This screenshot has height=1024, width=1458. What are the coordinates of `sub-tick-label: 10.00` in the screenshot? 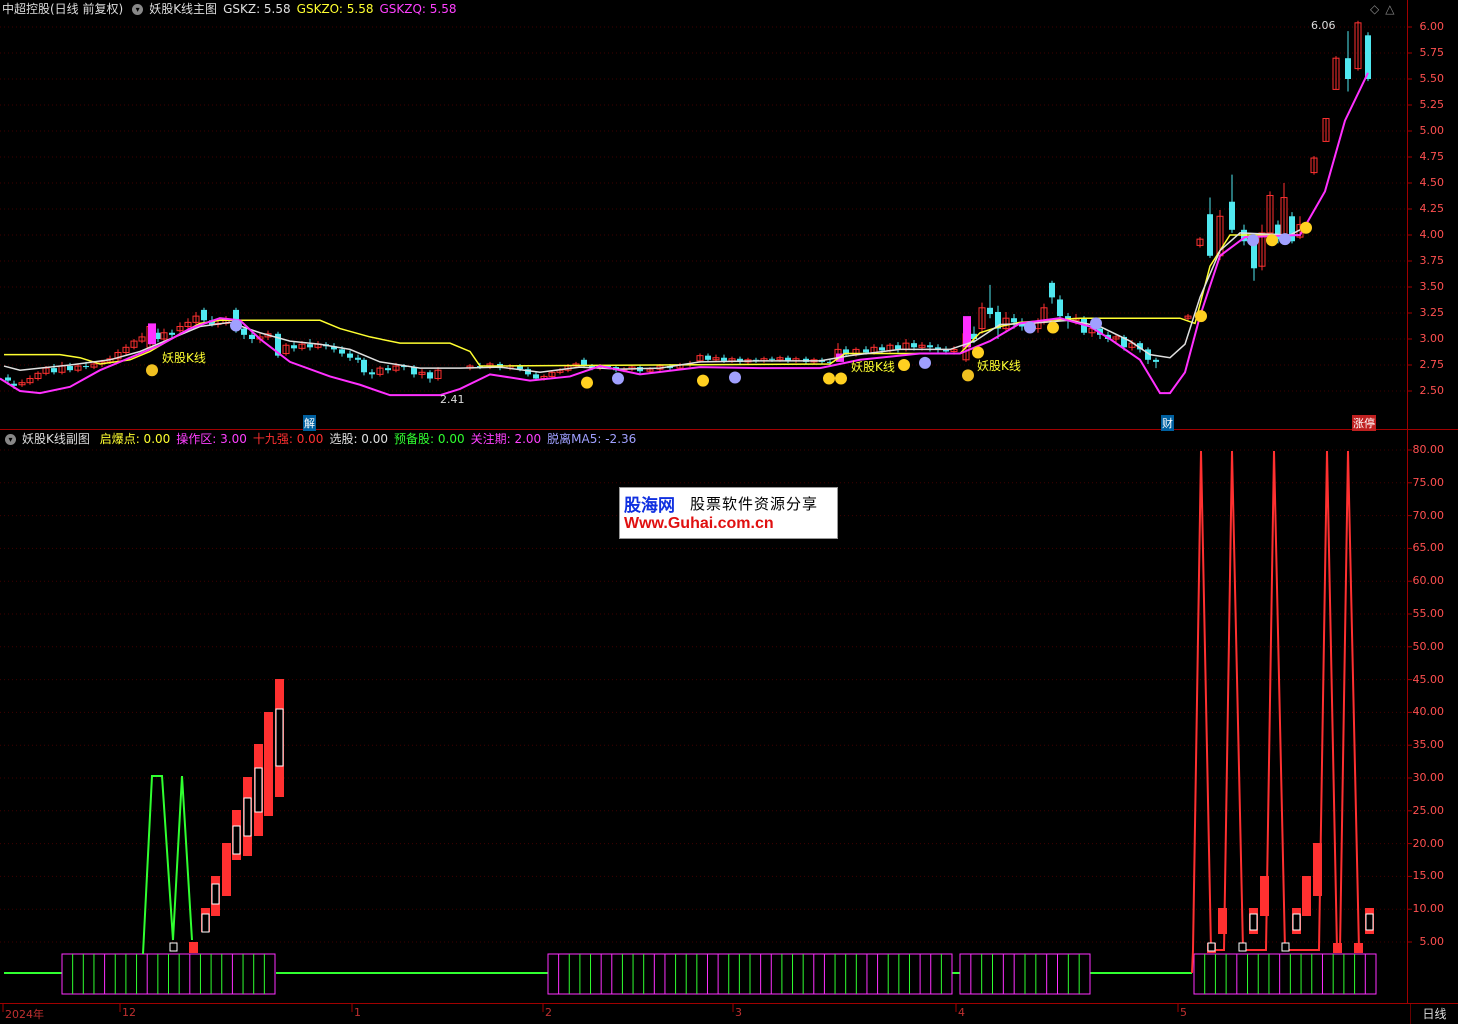 It's located at (1428, 909).